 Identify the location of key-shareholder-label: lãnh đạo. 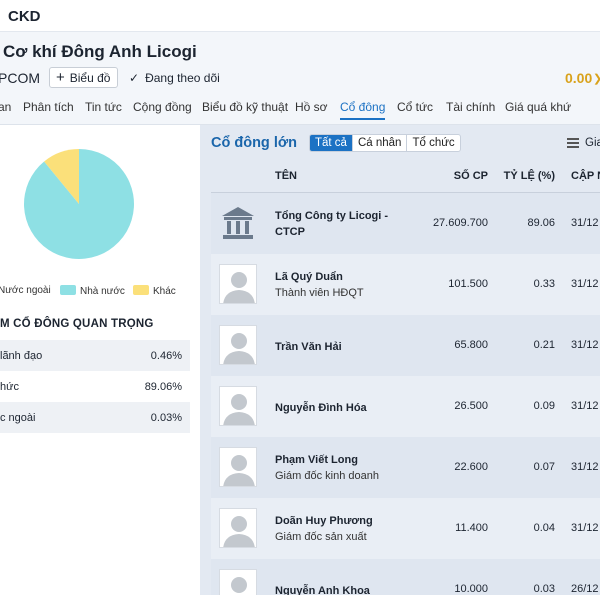
(21, 355).